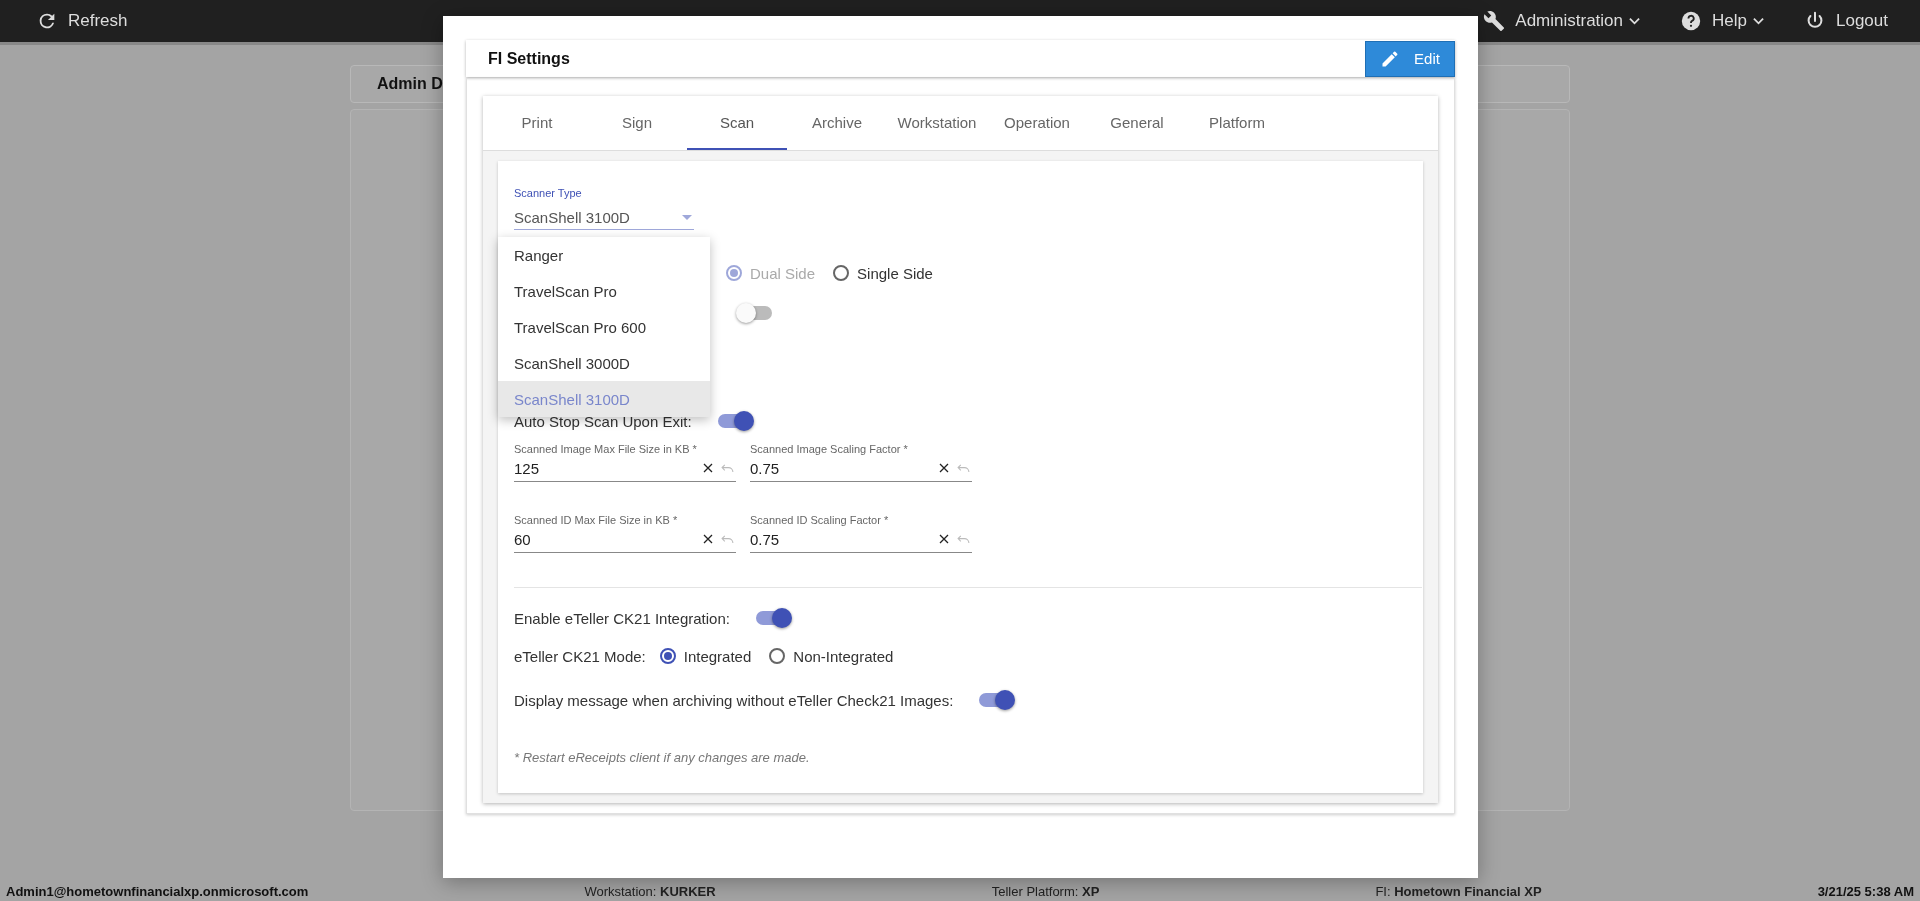 The width and height of the screenshot is (1920, 901). I want to click on setting-label: Display message when archiving without eTeller Check21 Images:, so click(734, 700).